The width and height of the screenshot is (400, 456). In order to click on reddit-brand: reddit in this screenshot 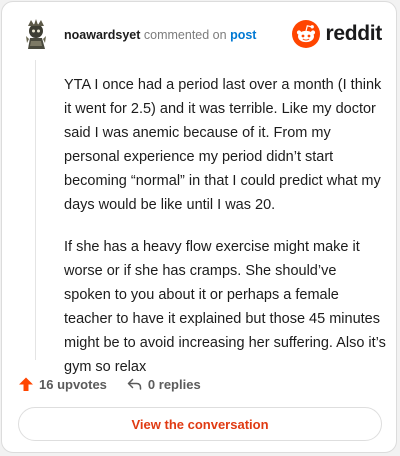, I will do `click(337, 34)`.